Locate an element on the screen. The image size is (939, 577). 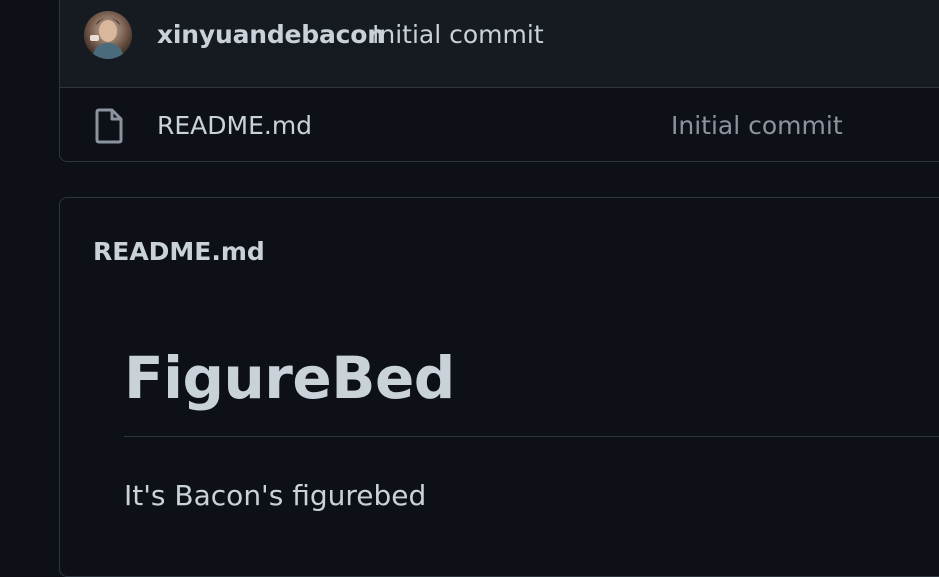
file-name-link: README.md is located at coordinates (234, 125).